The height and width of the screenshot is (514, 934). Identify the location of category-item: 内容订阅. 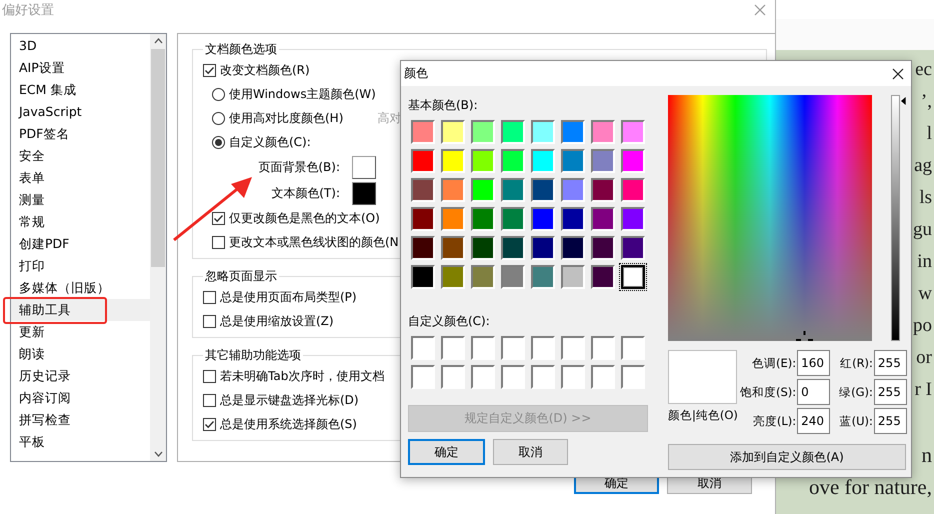
(80, 398).